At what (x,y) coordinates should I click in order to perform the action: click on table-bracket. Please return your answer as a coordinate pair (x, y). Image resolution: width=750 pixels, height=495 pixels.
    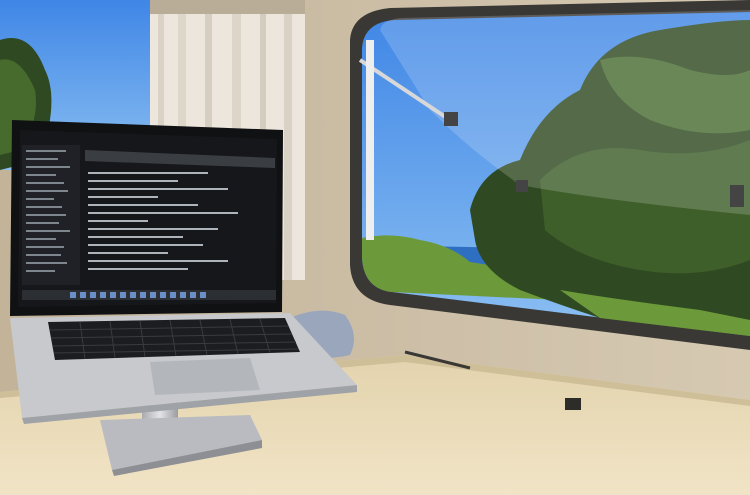
    Looking at the image, I should click on (573, 404).